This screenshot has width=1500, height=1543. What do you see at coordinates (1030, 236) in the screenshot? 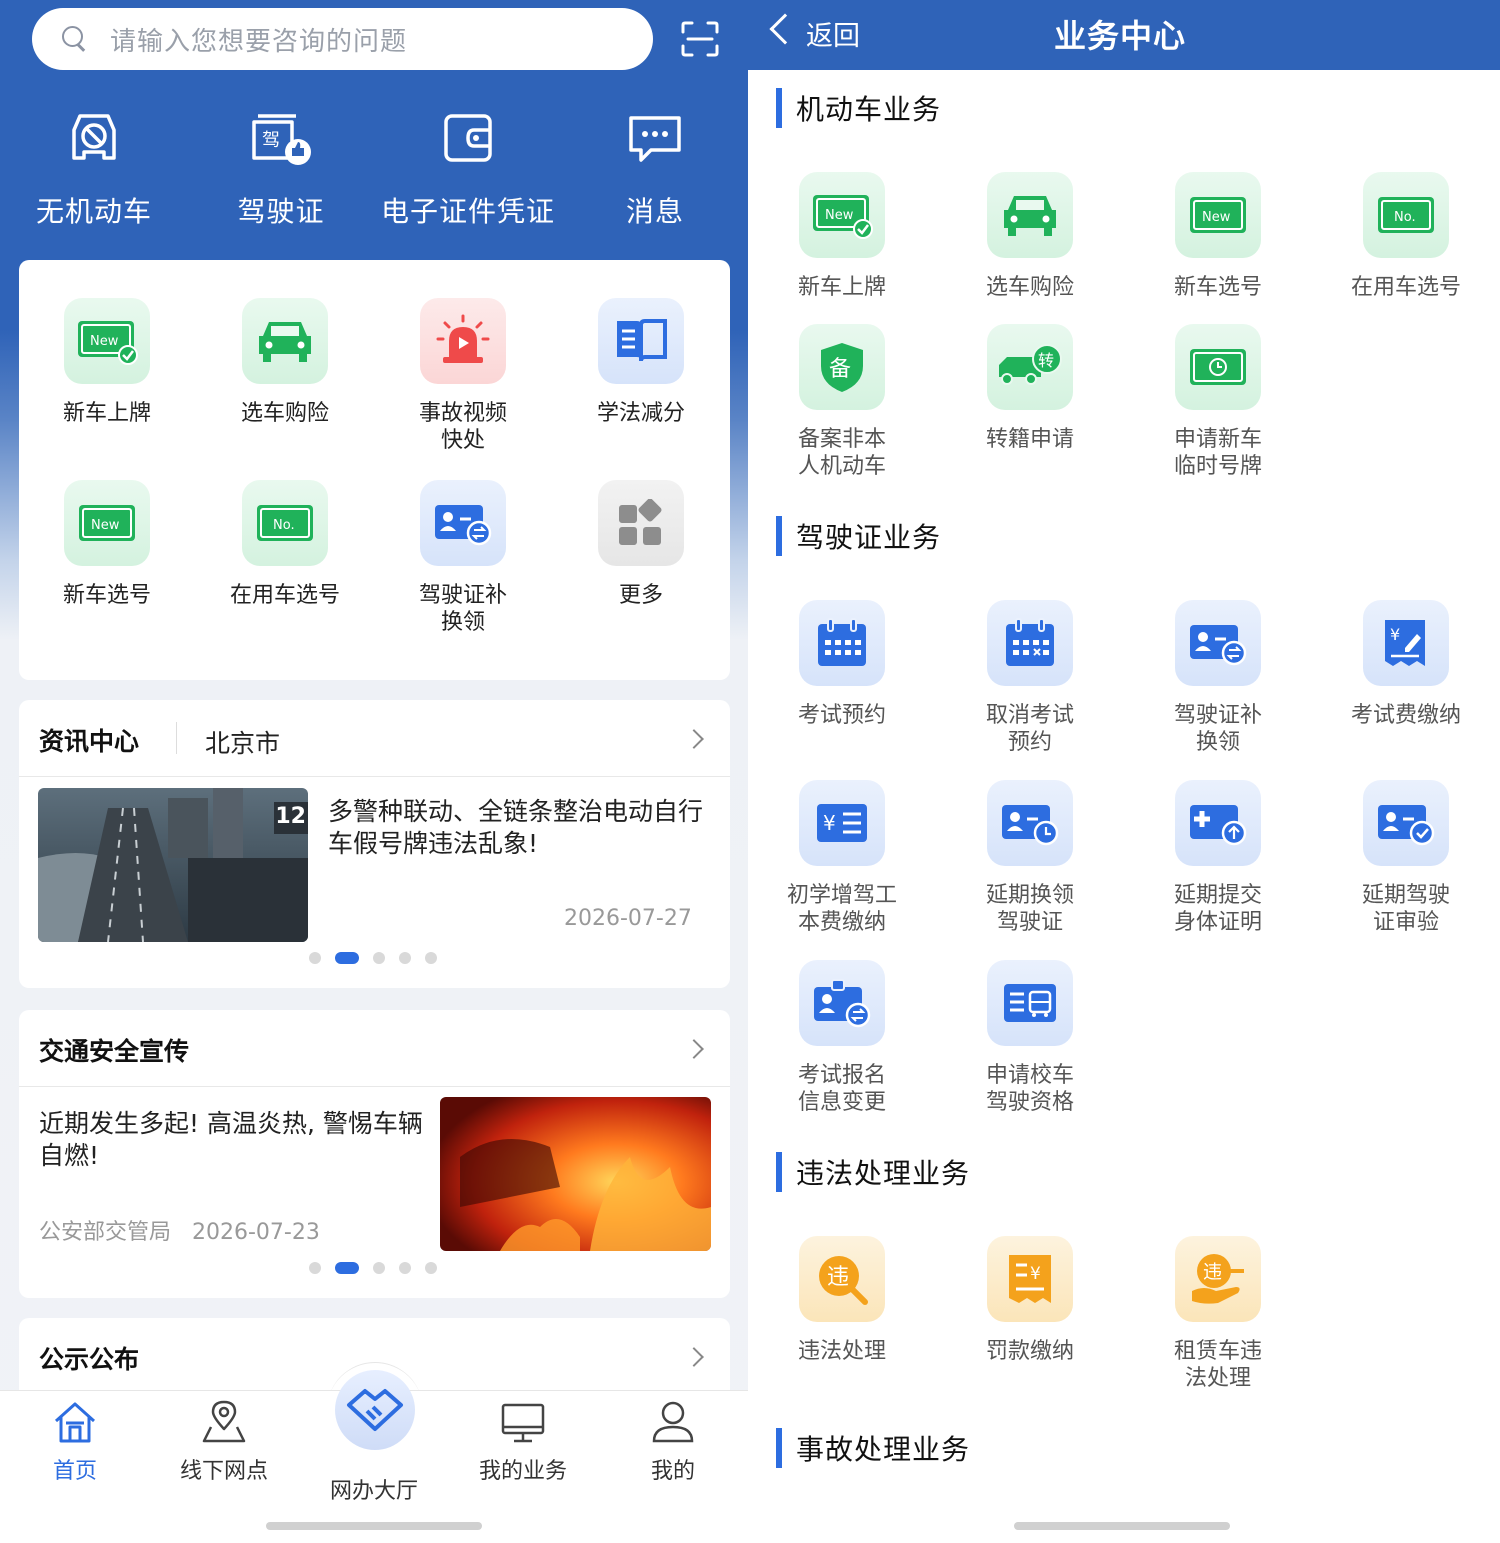
I see `service-car-insurance: 选车购险` at bounding box center [1030, 236].